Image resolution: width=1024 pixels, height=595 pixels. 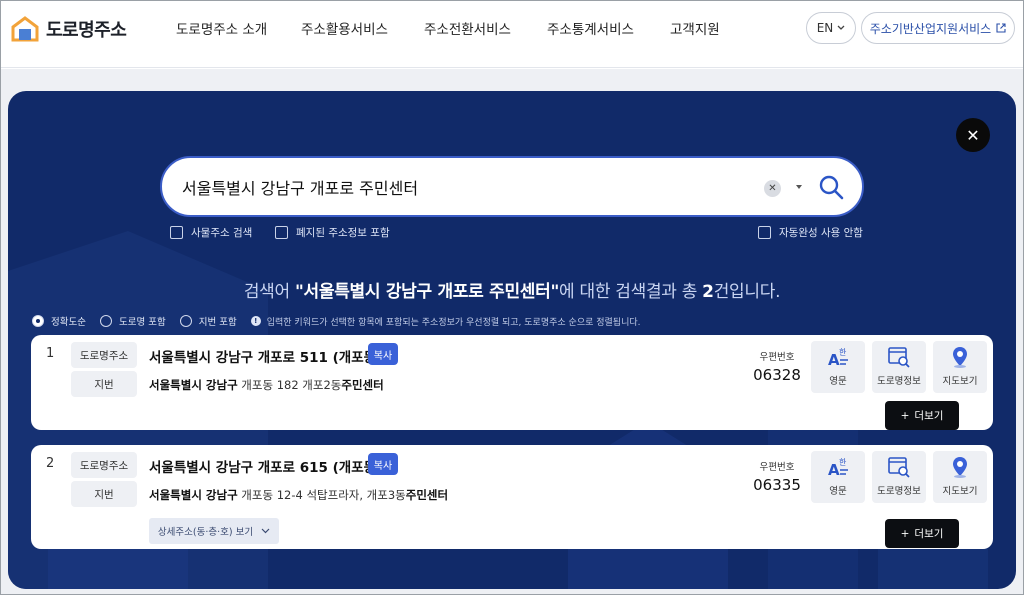 What do you see at coordinates (176, 232) in the screenshot?
I see `building-search-checkbox` at bounding box center [176, 232].